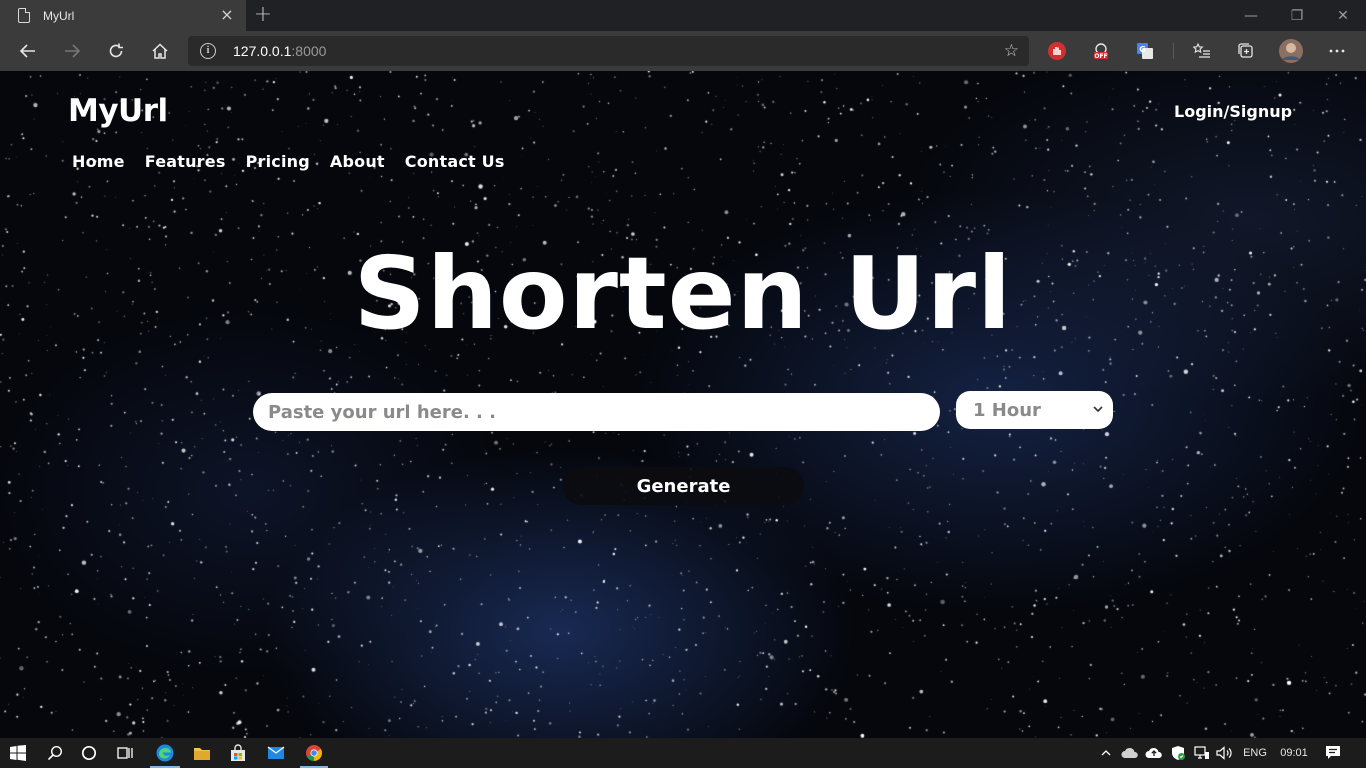 Image resolution: width=1366 pixels, height=768 pixels. Describe the element at coordinates (1011, 51) in the screenshot. I see `favorite-star-icon: ☆` at that location.